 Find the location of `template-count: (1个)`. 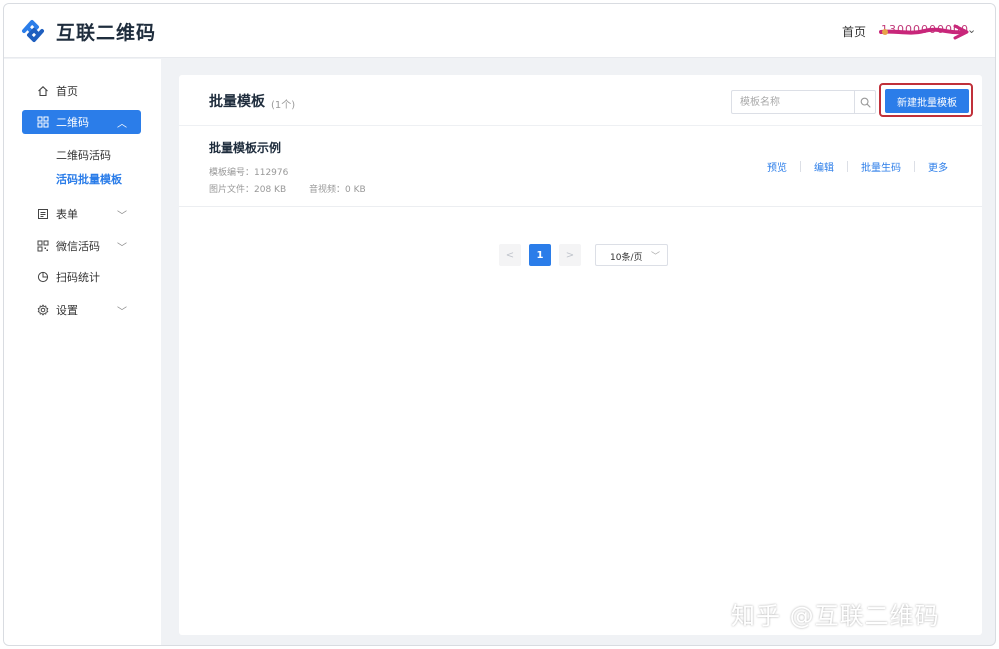

template-count: (1个) is located at coordinates (283, 105).